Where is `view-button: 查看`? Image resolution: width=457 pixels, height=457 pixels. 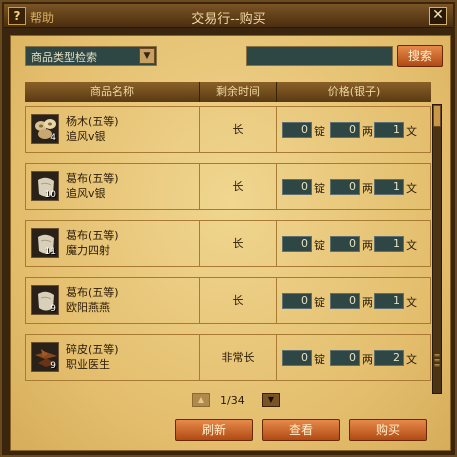
view-button: 查看 is located at coordinates (301, 430).